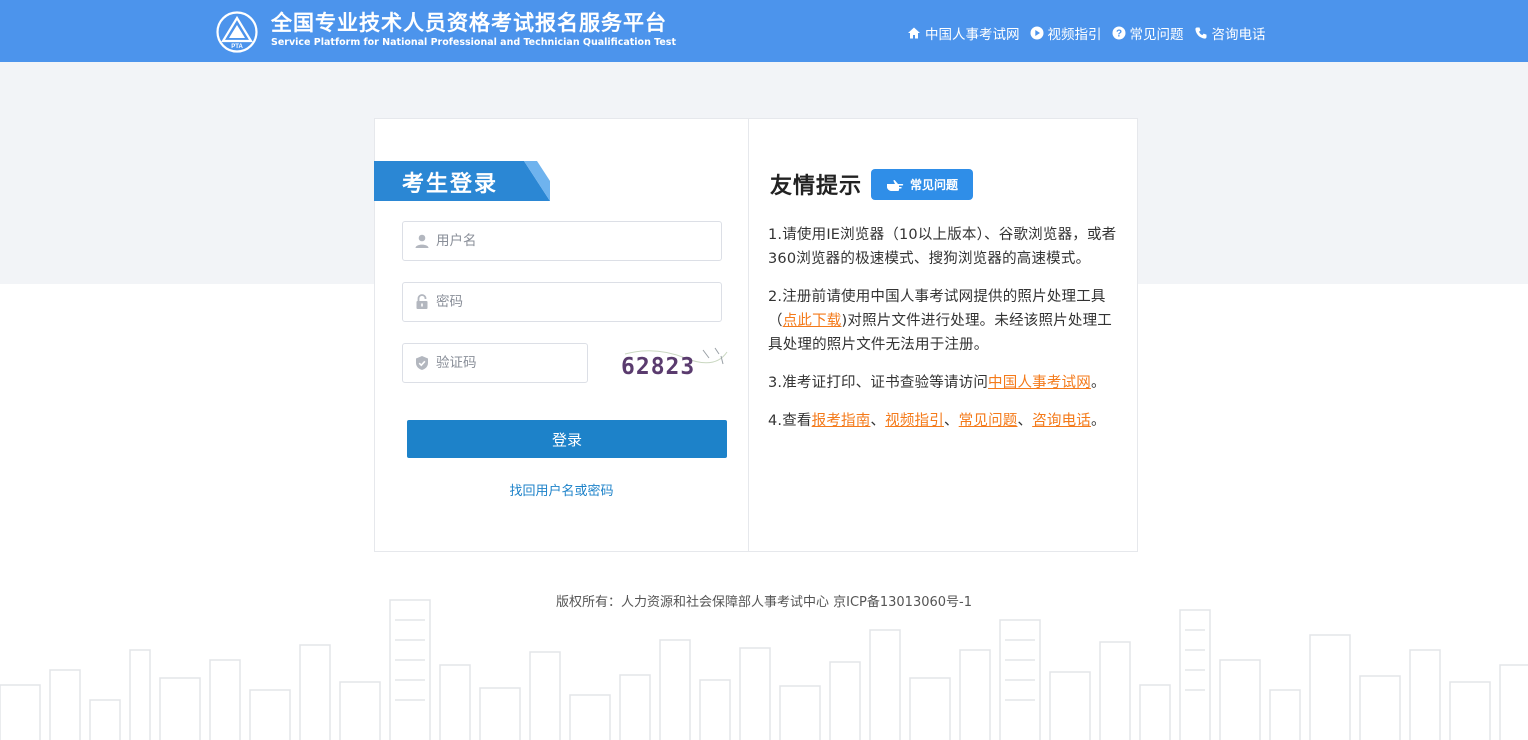 This screenshot has height=740, width=1528. I want to click on captcha-field, so click(495, 363).